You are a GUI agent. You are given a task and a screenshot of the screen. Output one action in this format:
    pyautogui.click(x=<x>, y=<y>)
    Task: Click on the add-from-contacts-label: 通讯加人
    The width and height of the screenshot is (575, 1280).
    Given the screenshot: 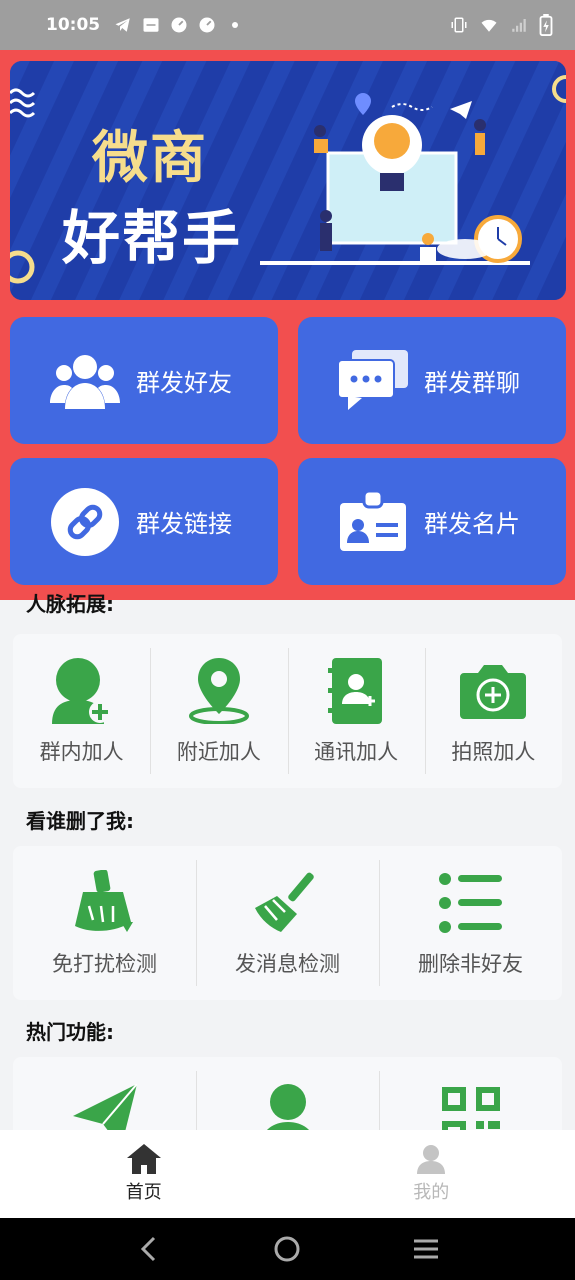 What is the action you would take?
    pyautogui.click(x=356, y=752)
    